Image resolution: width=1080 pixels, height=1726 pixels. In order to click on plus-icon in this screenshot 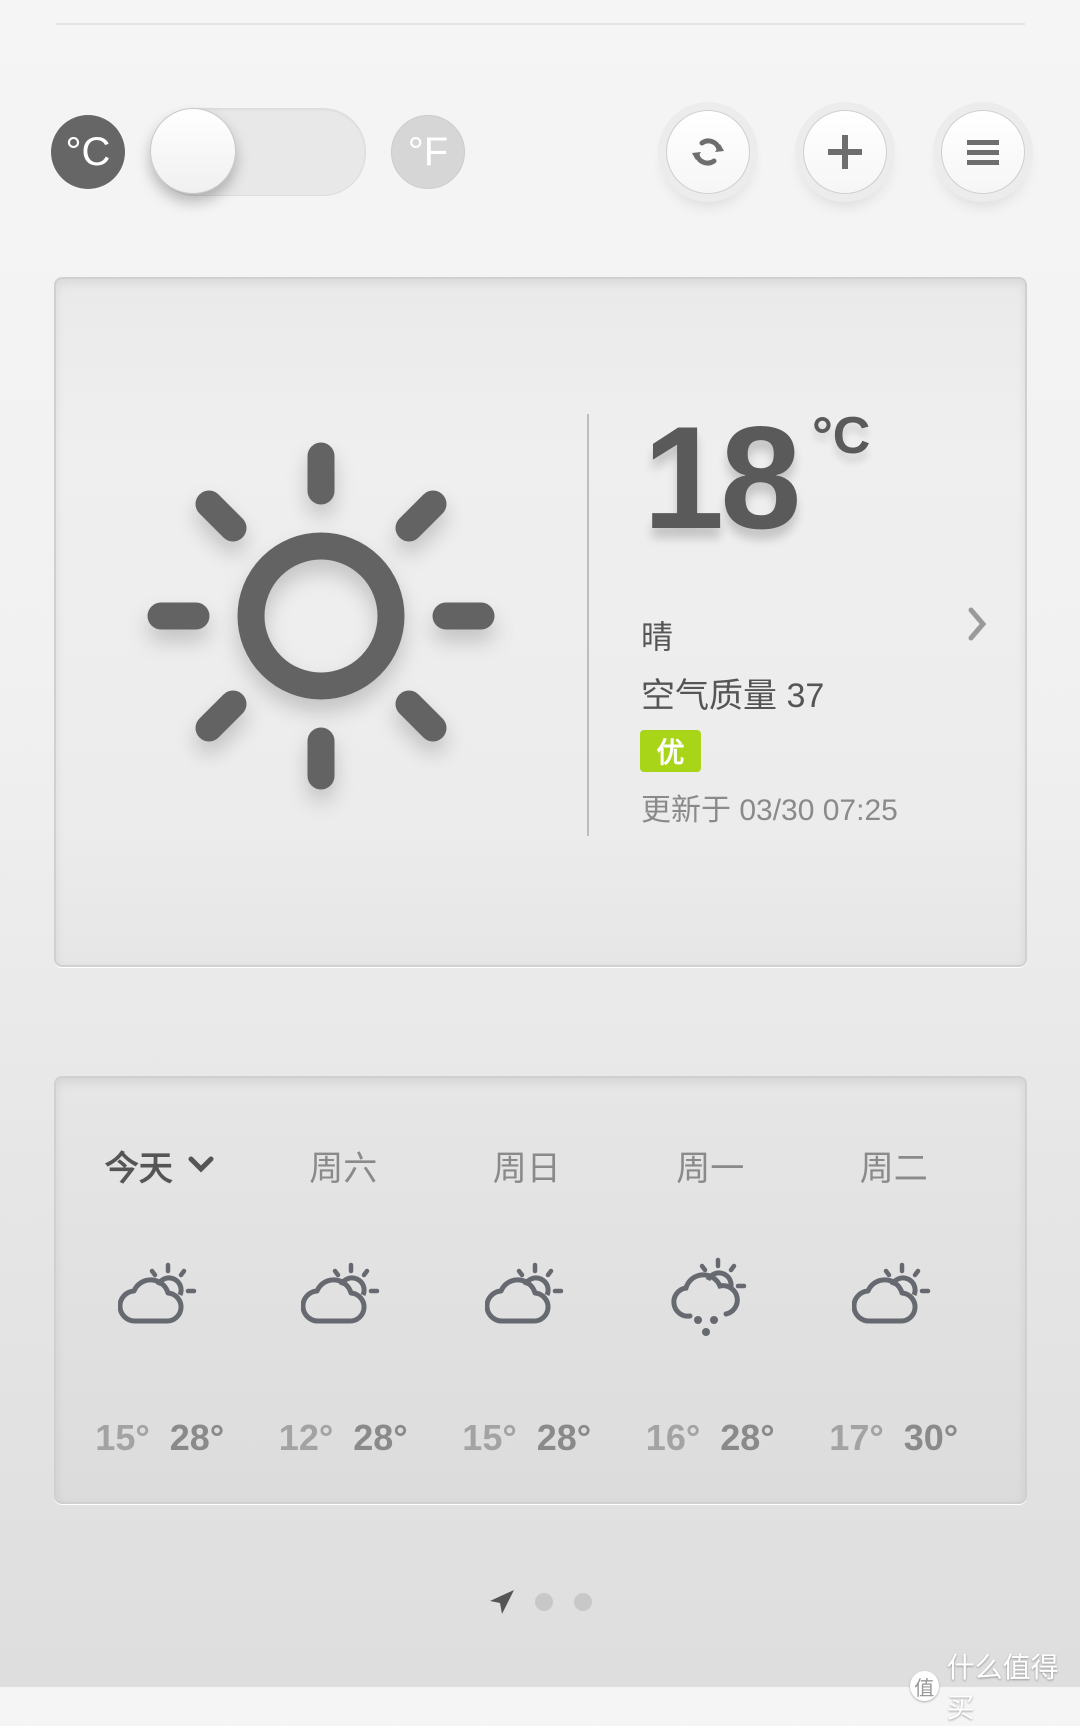, I will do `click(845, 152)`.